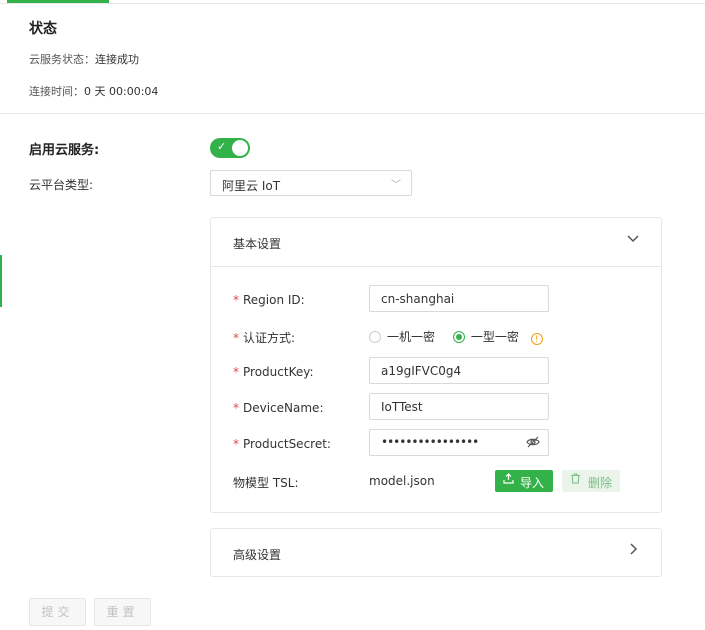  I want to click on connect-time: 连接时间：0 天 00:00:04, so click(93, 91).